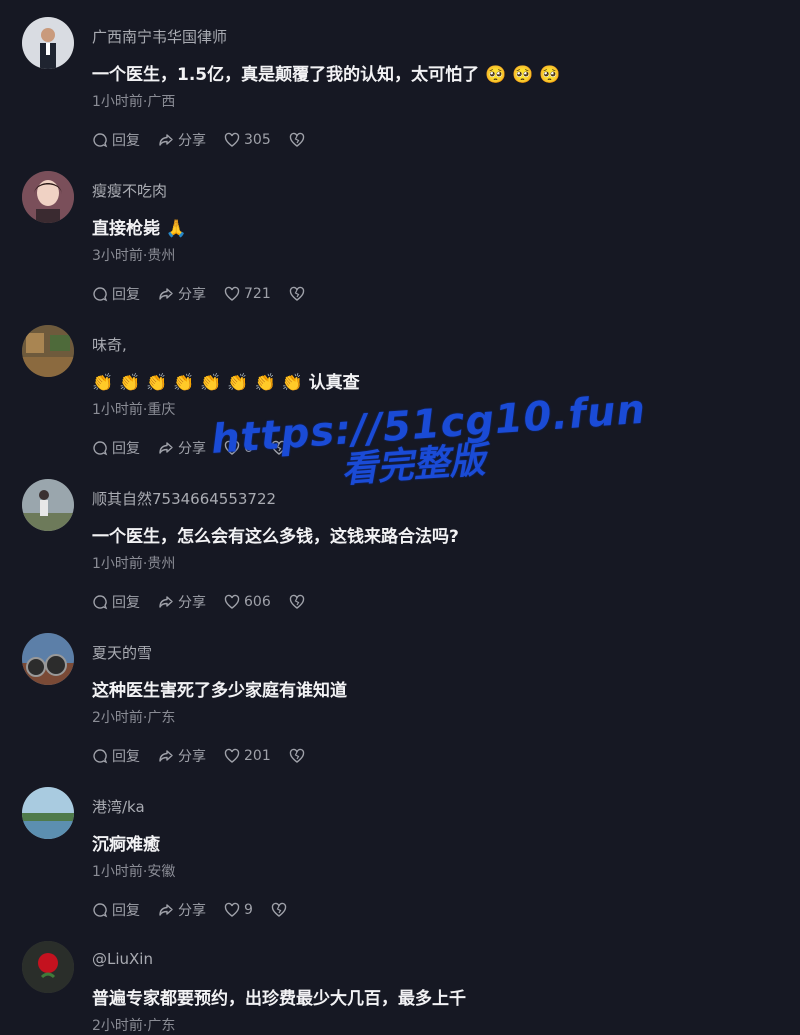 Image resolution: width=800 pixels, height=1035 pixels. I want to click on username: 夏天的雪, so click(122, 652).